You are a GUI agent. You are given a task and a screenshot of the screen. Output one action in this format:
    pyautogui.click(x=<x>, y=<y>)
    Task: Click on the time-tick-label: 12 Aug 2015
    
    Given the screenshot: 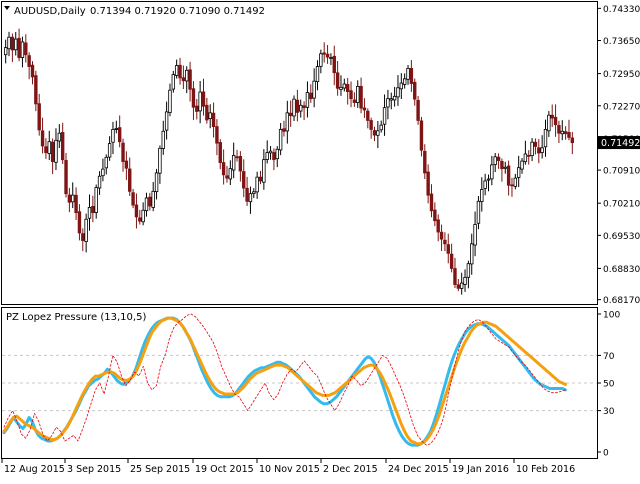 What is the action you would take?
    pyautogui.click(x=34, y=469)
    